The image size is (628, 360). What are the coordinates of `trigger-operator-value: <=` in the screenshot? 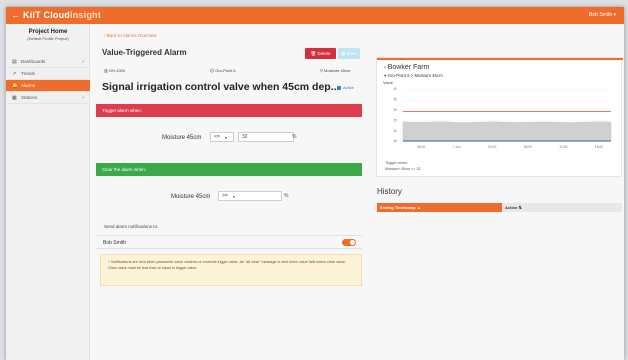 It's located at (217, 137).